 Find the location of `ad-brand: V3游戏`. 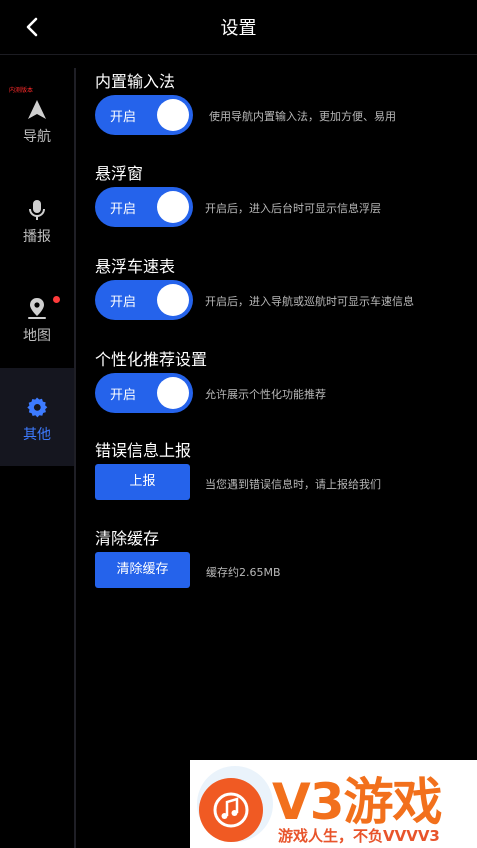

ad-brand: V3游戏 is located at coordinates (357, 802).